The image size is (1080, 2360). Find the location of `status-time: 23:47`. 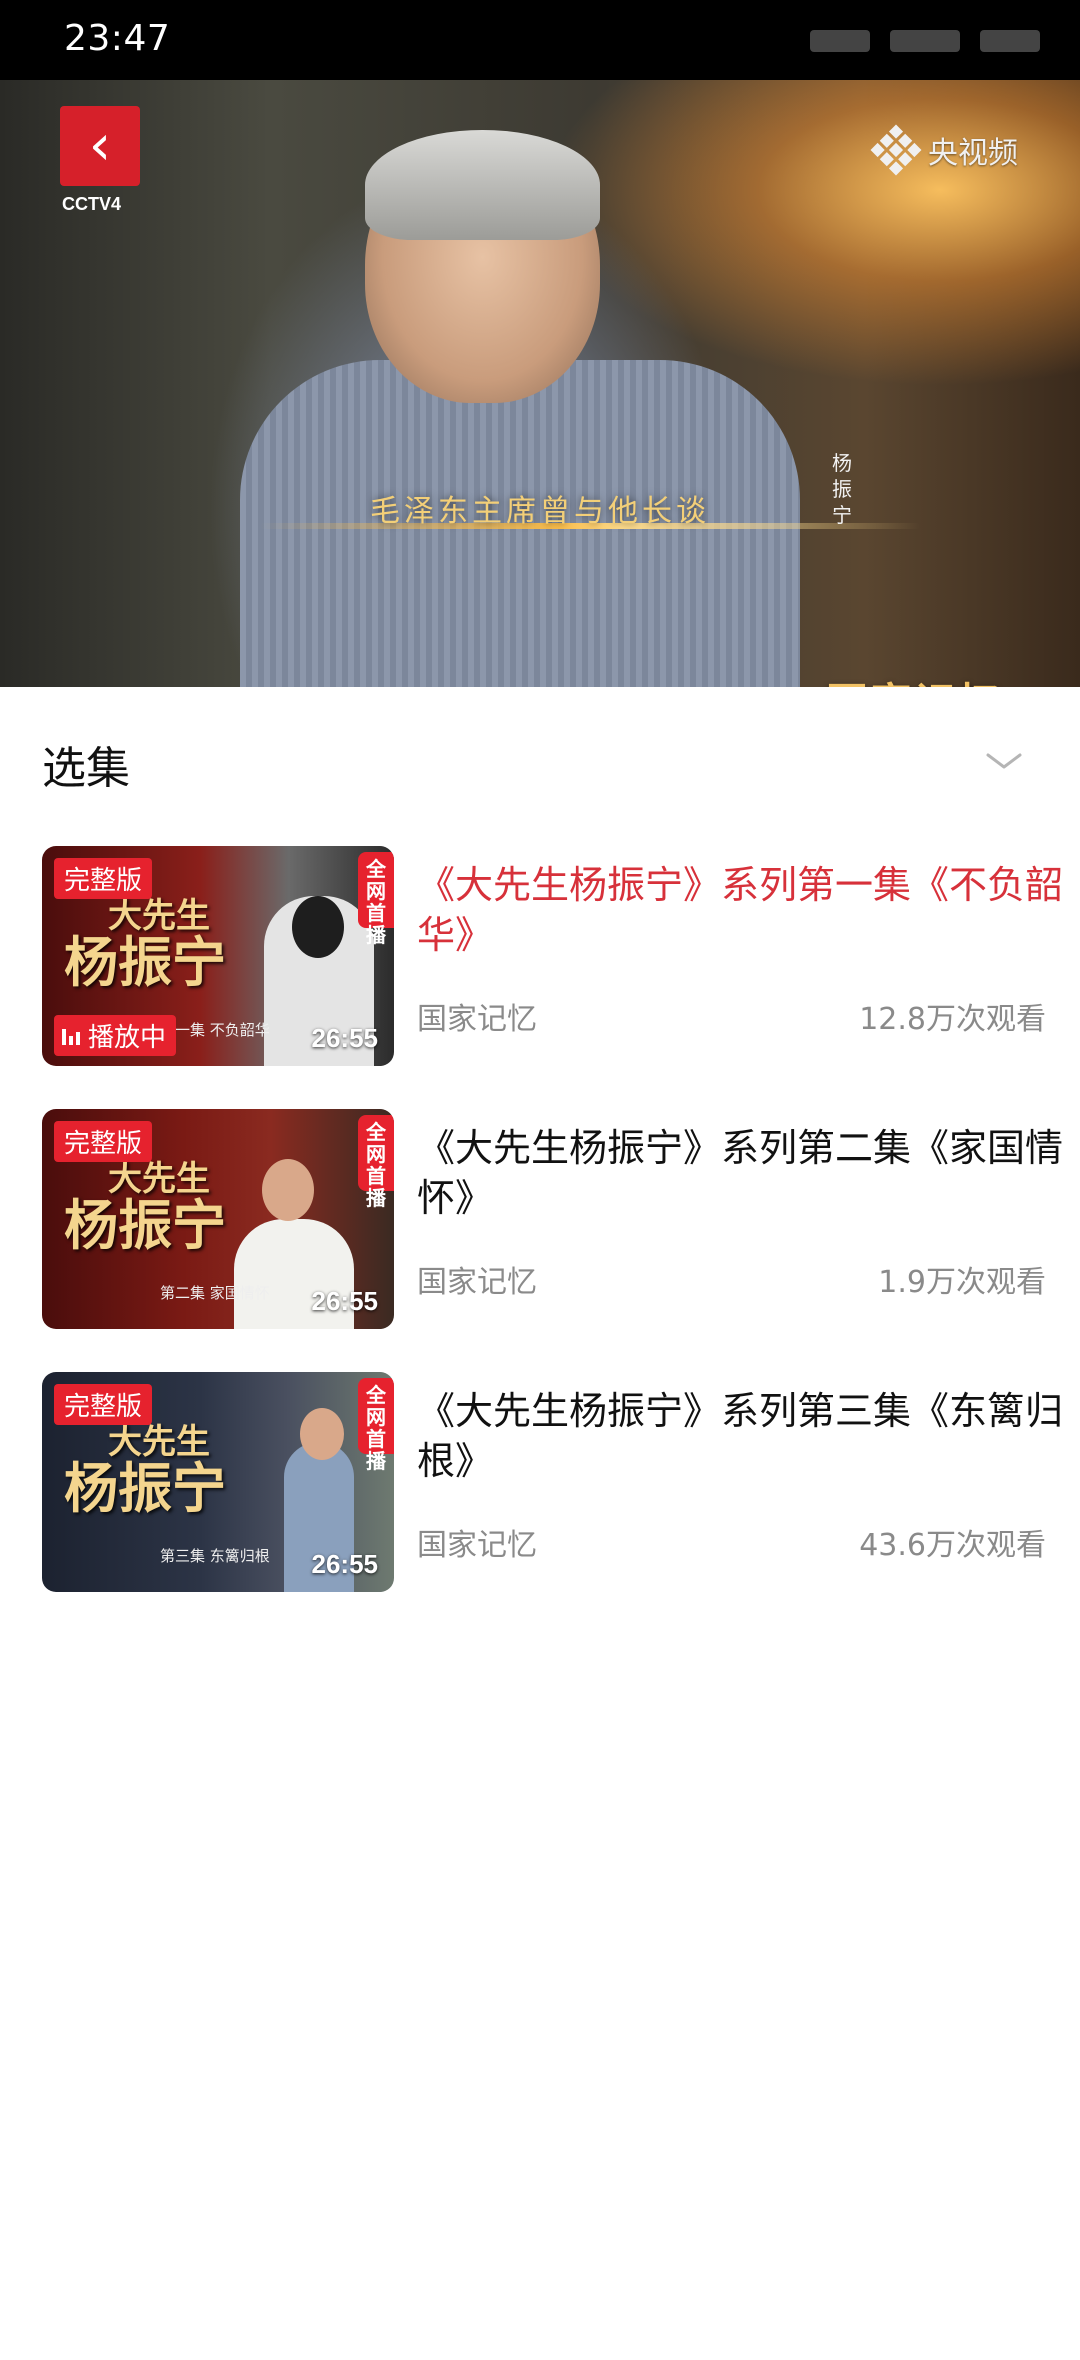

status-time: 23:47 is located at coordinates (117, 38).